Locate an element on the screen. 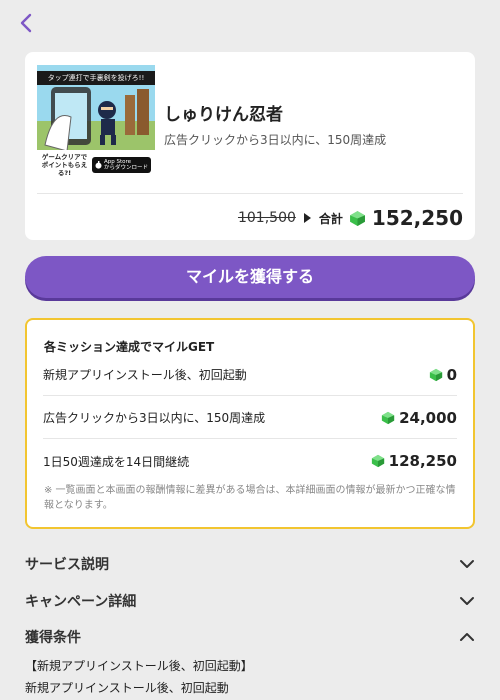 The height and width of the screenshot is (700, 500). section-campaign-details: キャンペーン詳細 is located at coordinates (250, 601).